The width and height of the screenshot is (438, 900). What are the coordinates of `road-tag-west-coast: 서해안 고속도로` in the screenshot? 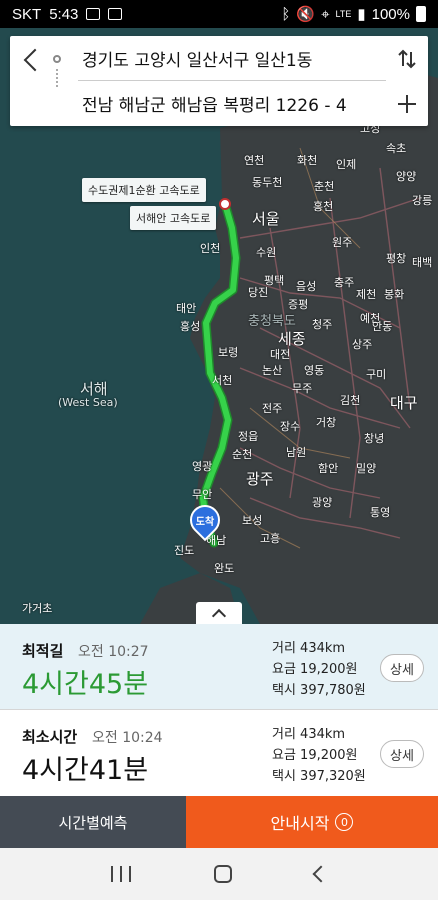 It's located at (173, 218).